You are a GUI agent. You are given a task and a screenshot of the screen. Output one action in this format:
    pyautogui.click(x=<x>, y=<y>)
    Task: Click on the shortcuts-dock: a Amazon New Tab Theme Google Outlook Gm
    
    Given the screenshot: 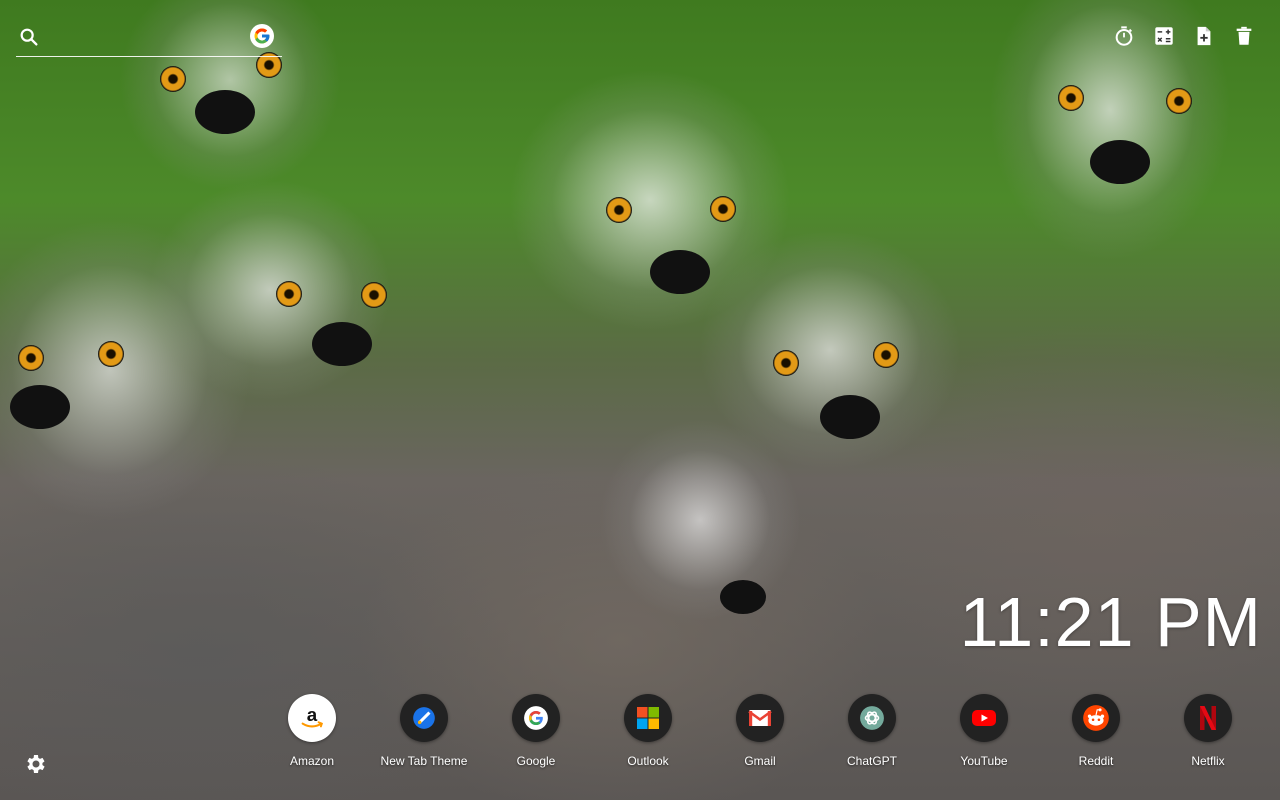 What is the action you would take?
    pyautogui.click(x=760, y=734)
    